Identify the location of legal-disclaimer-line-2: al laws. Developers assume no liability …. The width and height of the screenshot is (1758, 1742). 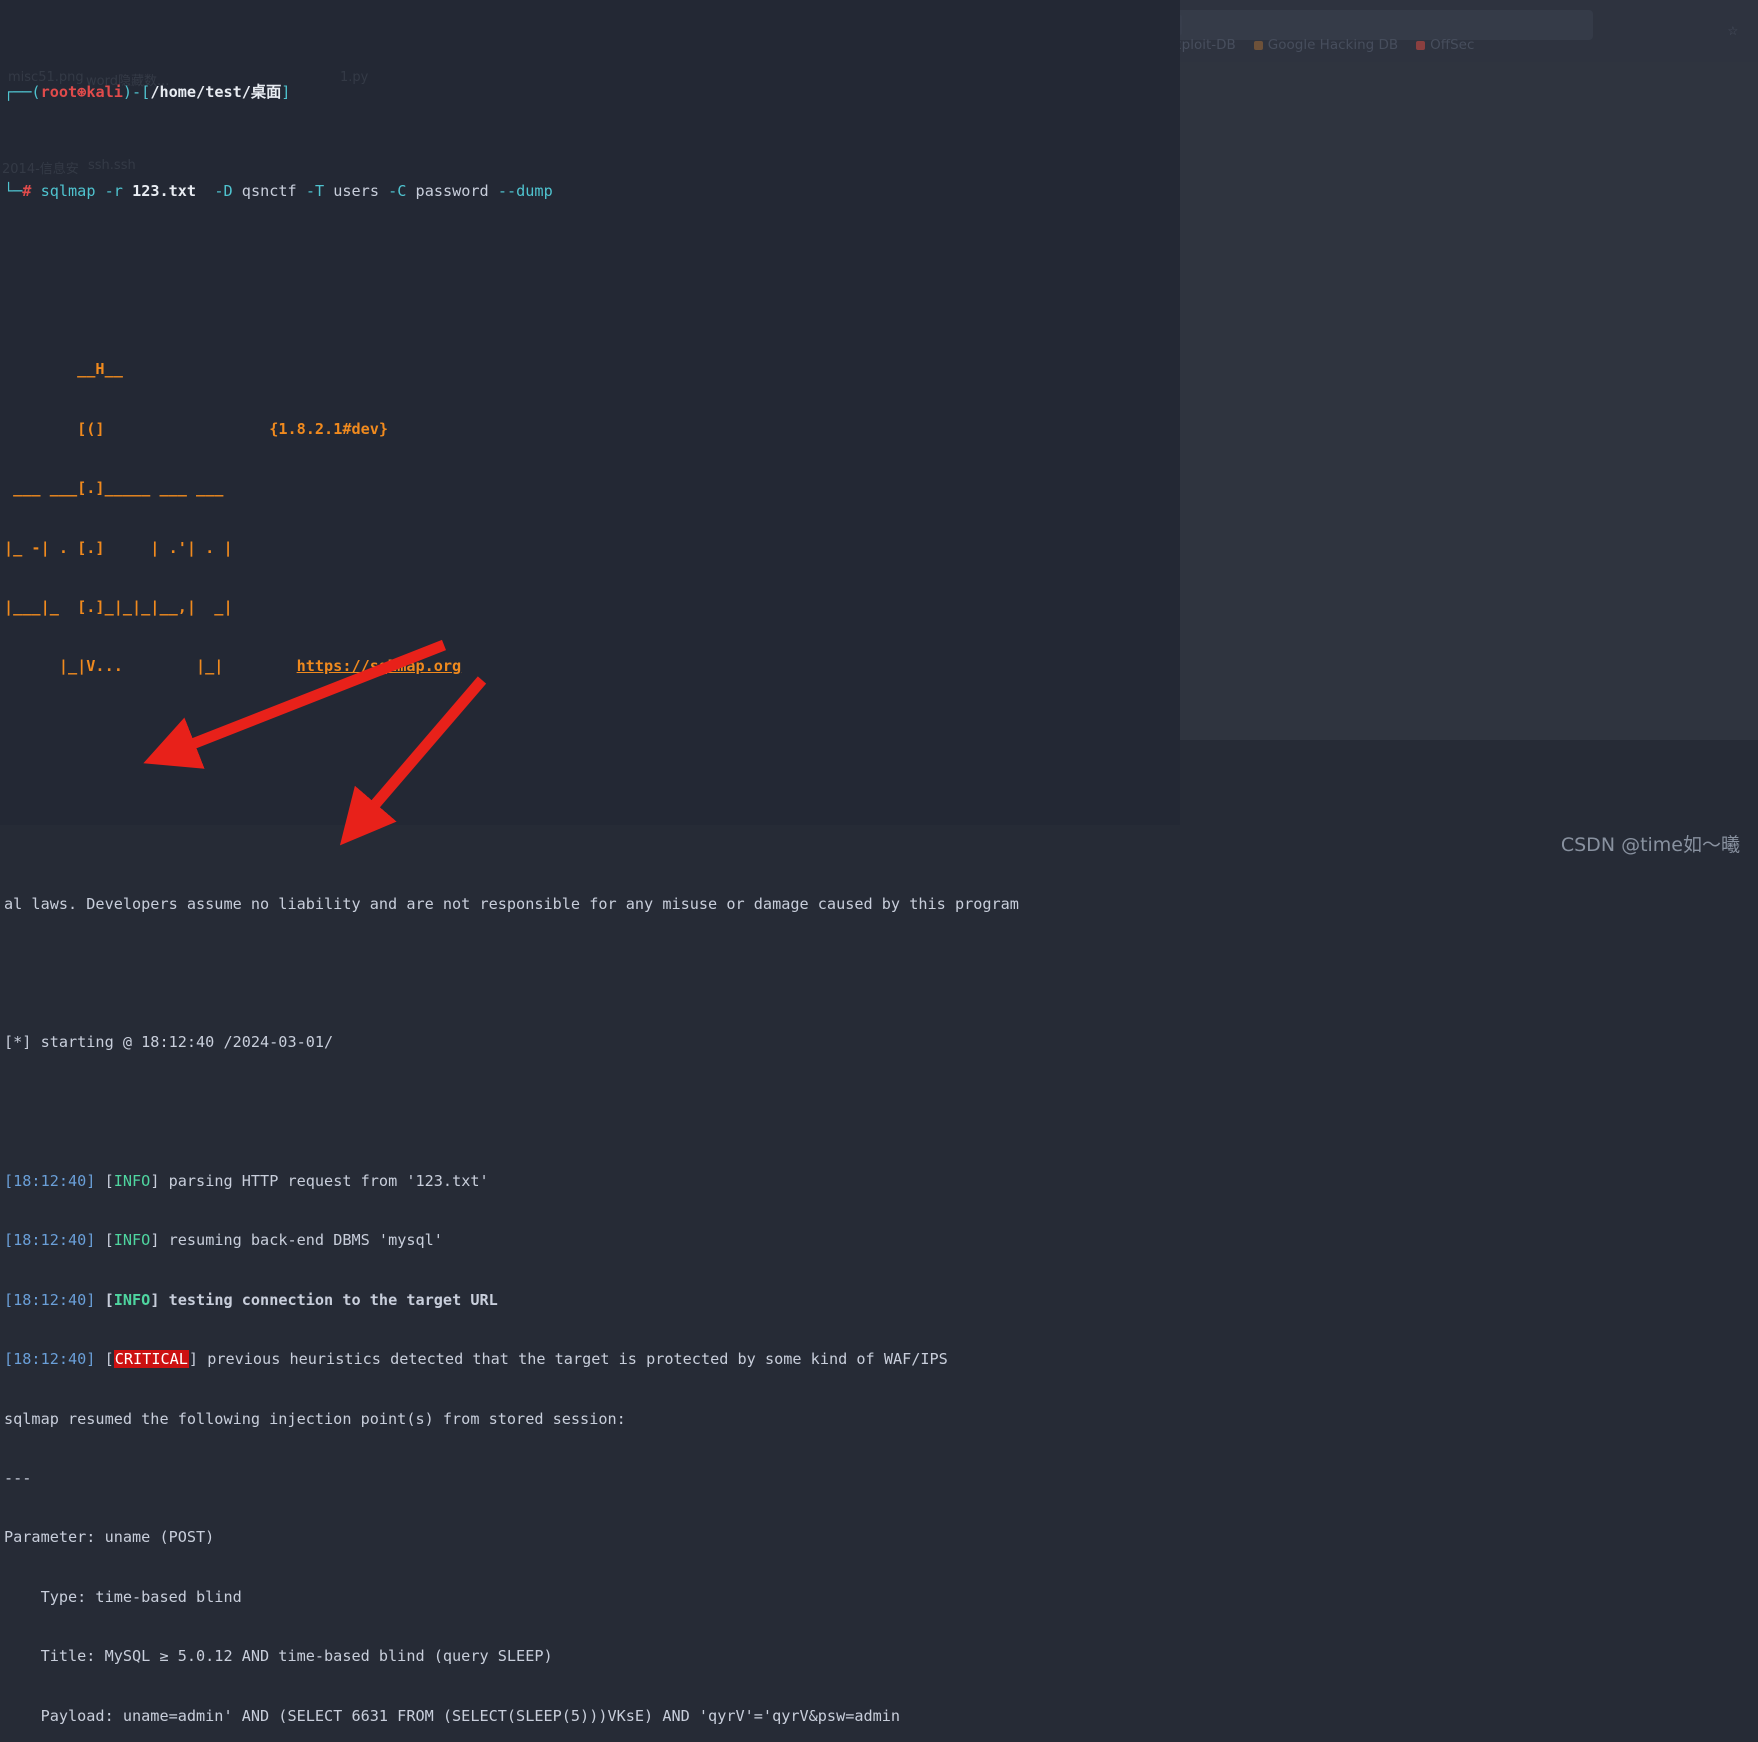
(511, 903).